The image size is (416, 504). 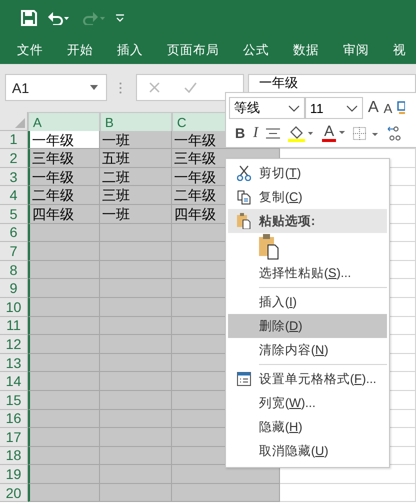 I want to click on font-size-select: 11, so click(x=334, y=108).